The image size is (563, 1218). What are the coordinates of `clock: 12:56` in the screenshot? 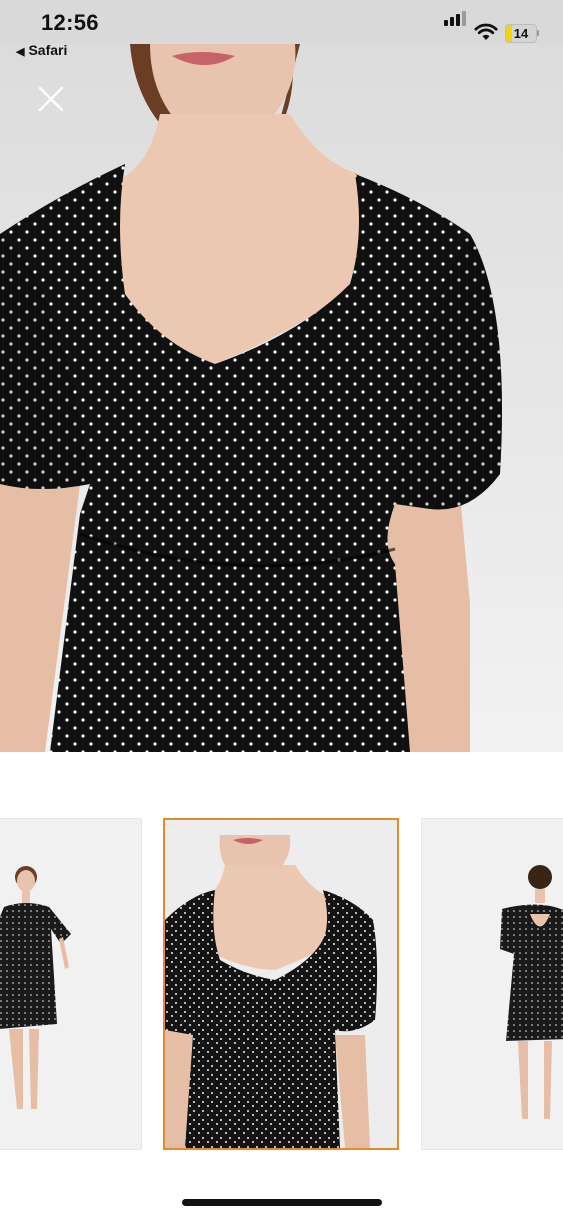 It's located at (70, 22).